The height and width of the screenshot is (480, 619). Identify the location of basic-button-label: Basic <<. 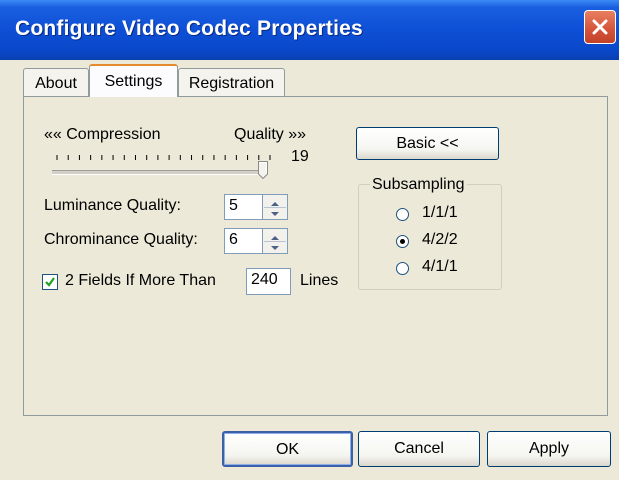
(427, 143).